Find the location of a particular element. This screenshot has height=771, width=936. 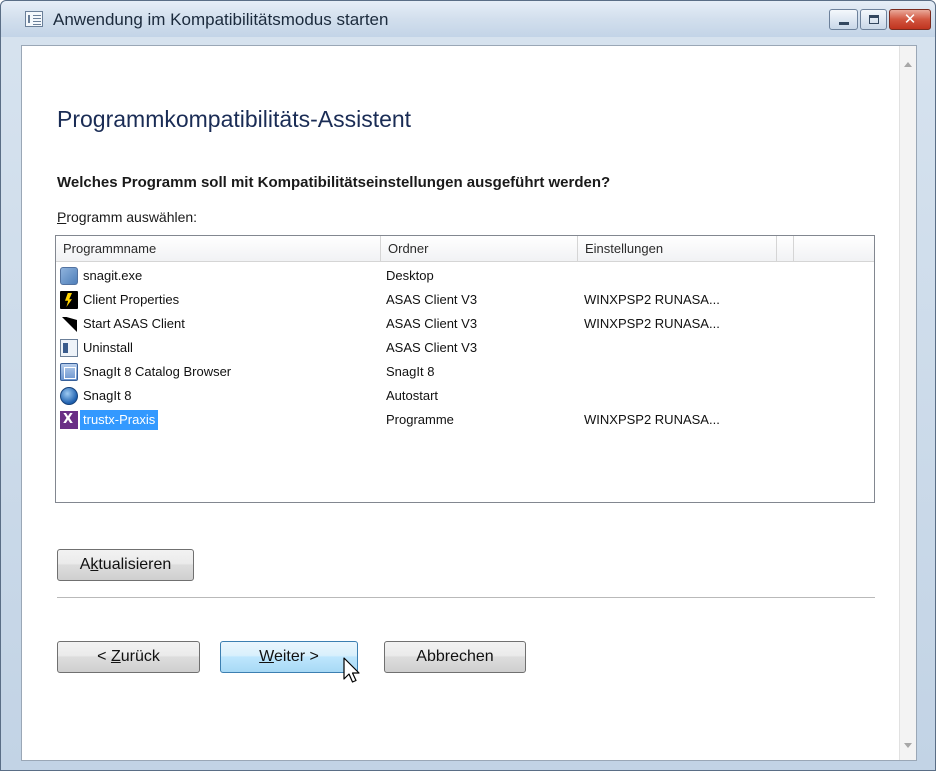

button-text: urück is located at coordinates (140, 656).